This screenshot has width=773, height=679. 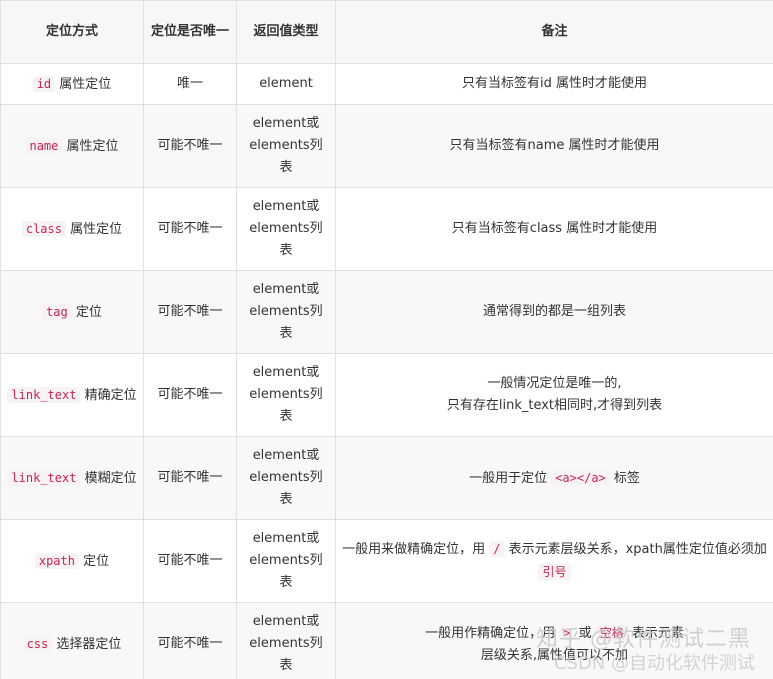 I want to click on header-unique: 定位是否唯一, so click(x=190, y=32).